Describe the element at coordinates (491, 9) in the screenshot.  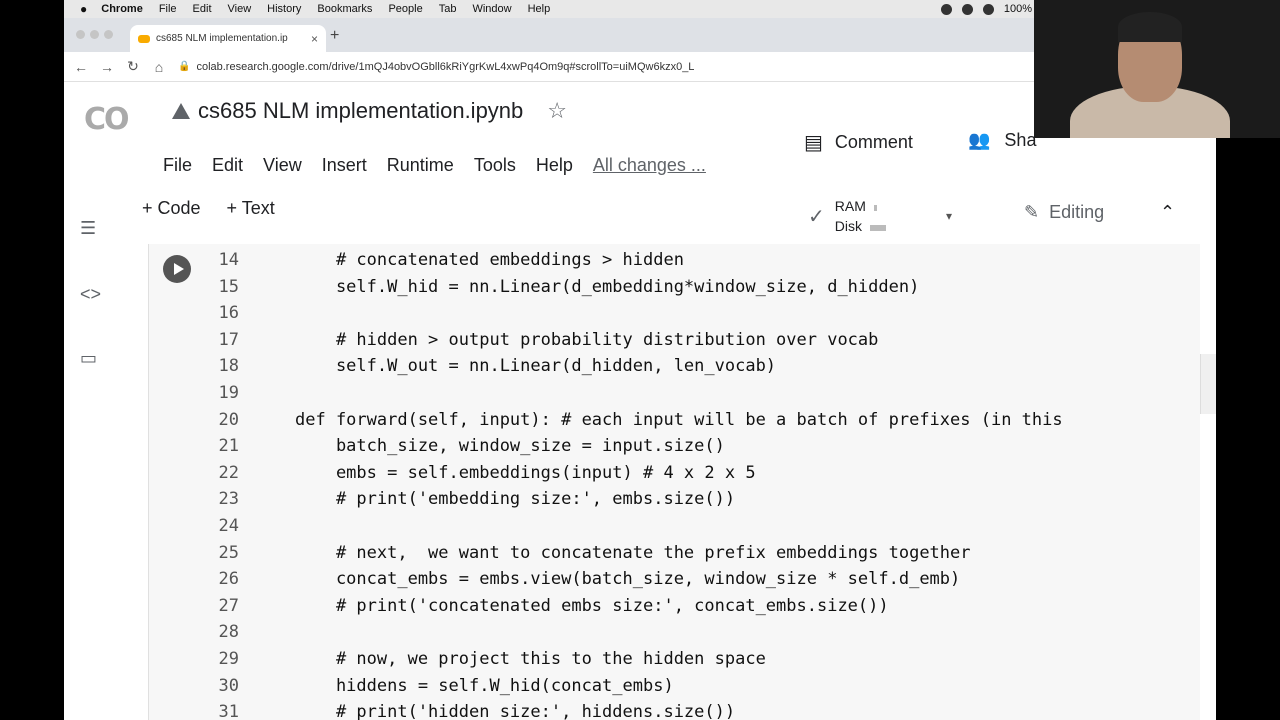
I see `menu-window: Window` at that location.